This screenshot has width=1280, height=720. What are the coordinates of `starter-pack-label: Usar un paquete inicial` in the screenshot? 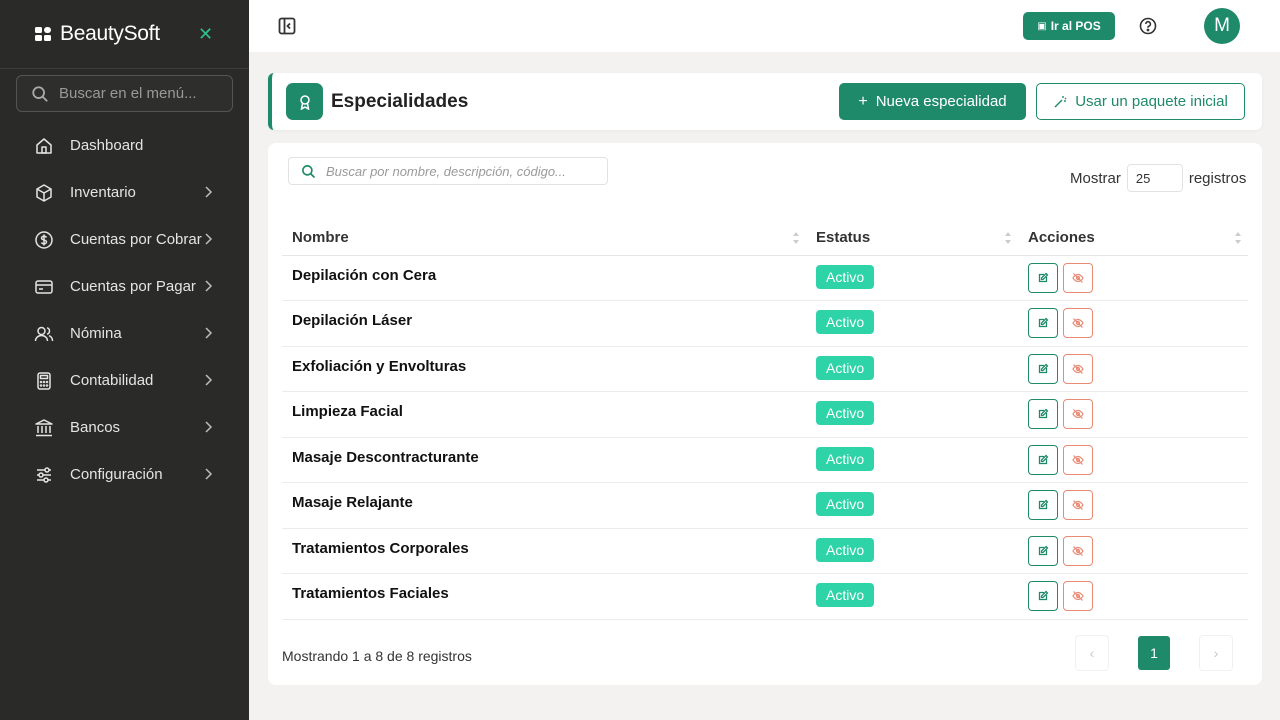 It's located at (1151, 101).